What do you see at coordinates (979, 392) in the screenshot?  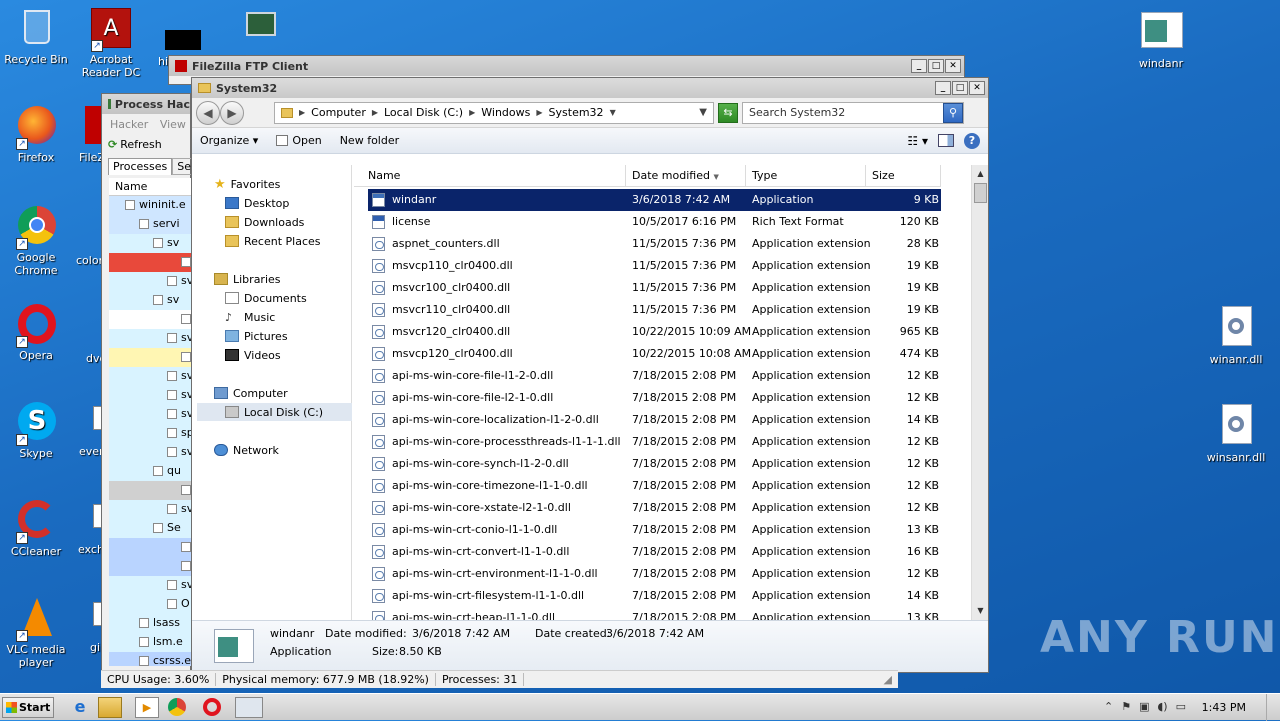 I see `vertical-scrollbar: ▲ ▼` at bounding box center [979, 392].